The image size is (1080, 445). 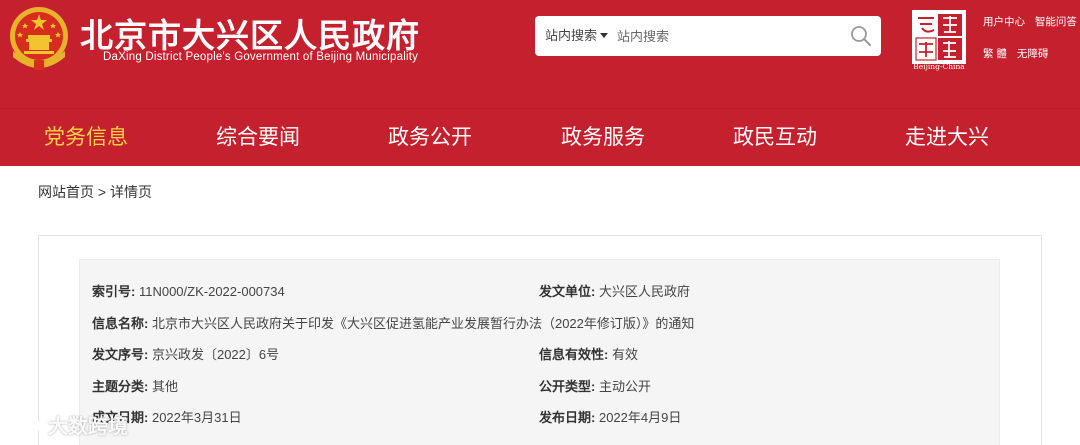 I want to click on search-icon, so click(x=861, y=36).